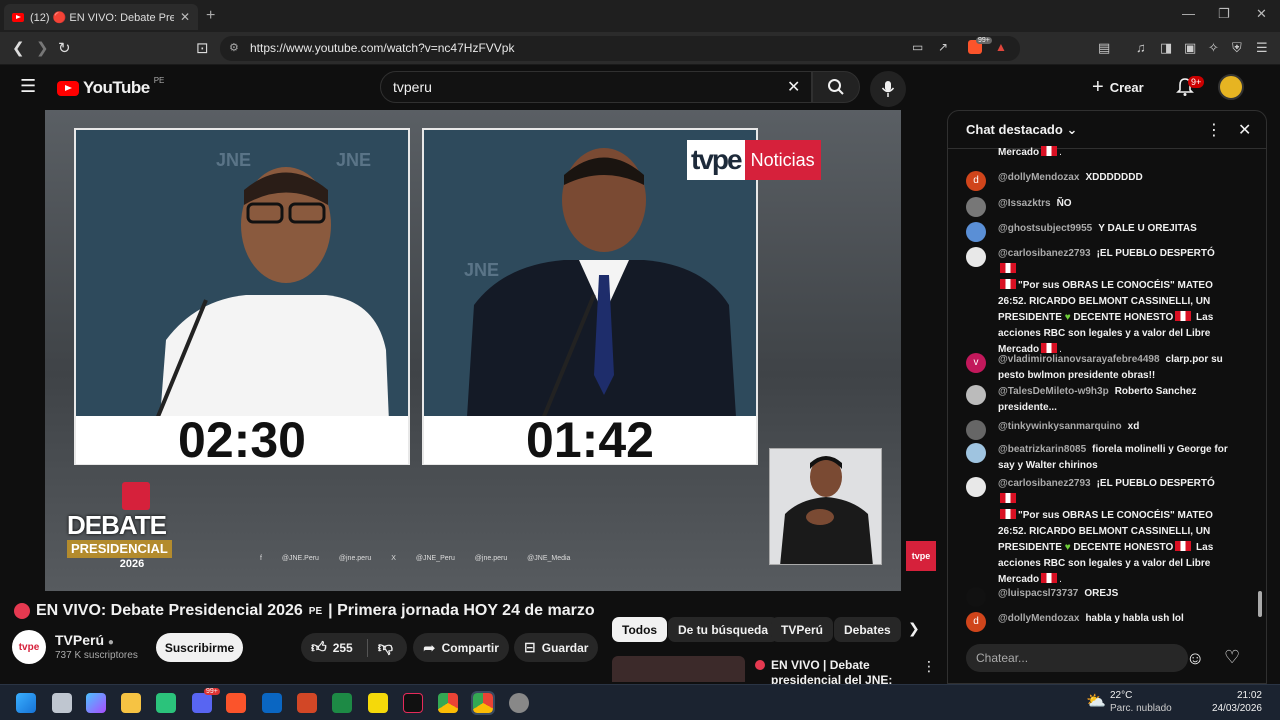  What do you see at coordinates (888, 89) in the screenshot?
I see `voice-search-button` at bounding box center [888, 89].